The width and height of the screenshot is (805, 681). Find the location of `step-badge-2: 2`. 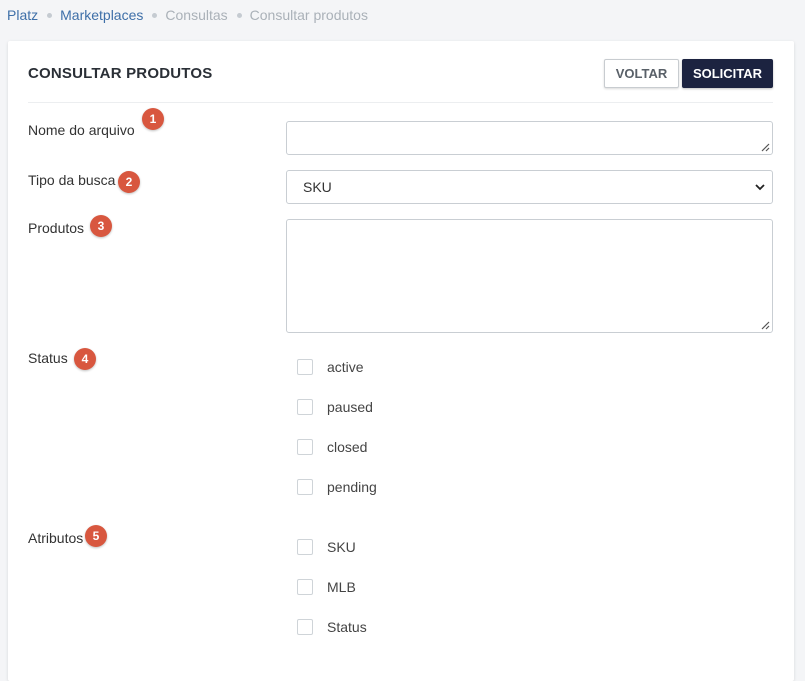

step-badge-2: 2 is located at coordinates (129, 182).